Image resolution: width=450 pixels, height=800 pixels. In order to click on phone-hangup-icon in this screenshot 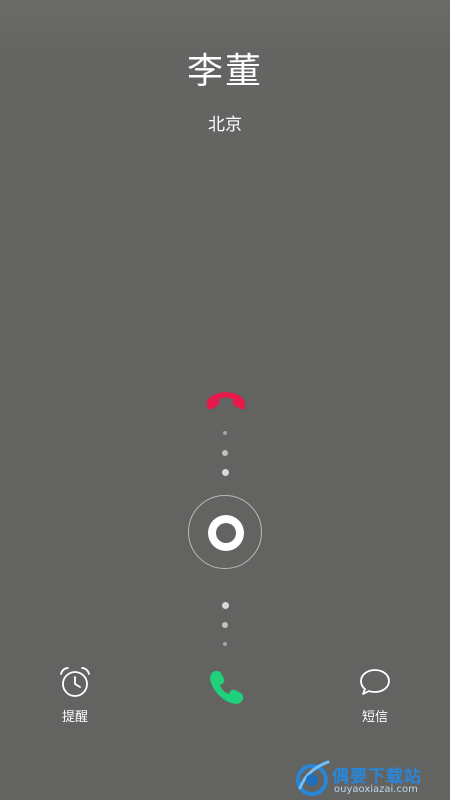, I will do `click(226, 400)`.